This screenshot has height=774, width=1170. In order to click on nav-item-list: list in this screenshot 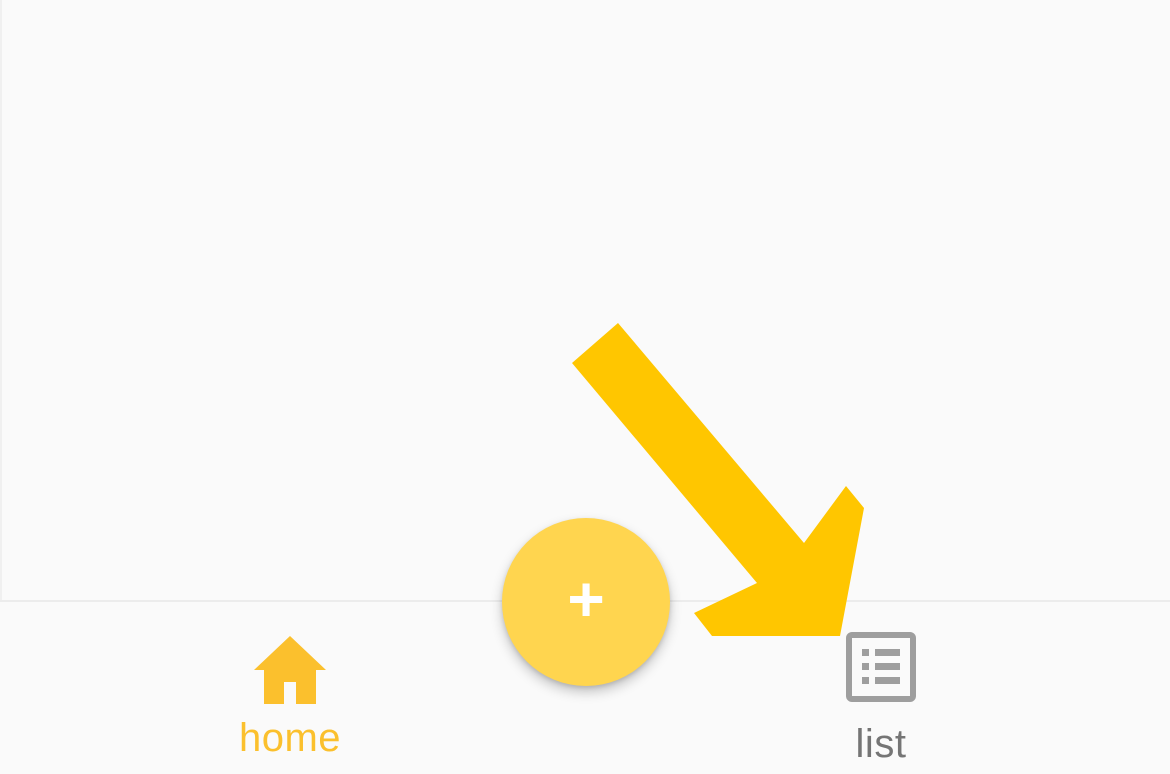, I will do `click(881, 688)`.